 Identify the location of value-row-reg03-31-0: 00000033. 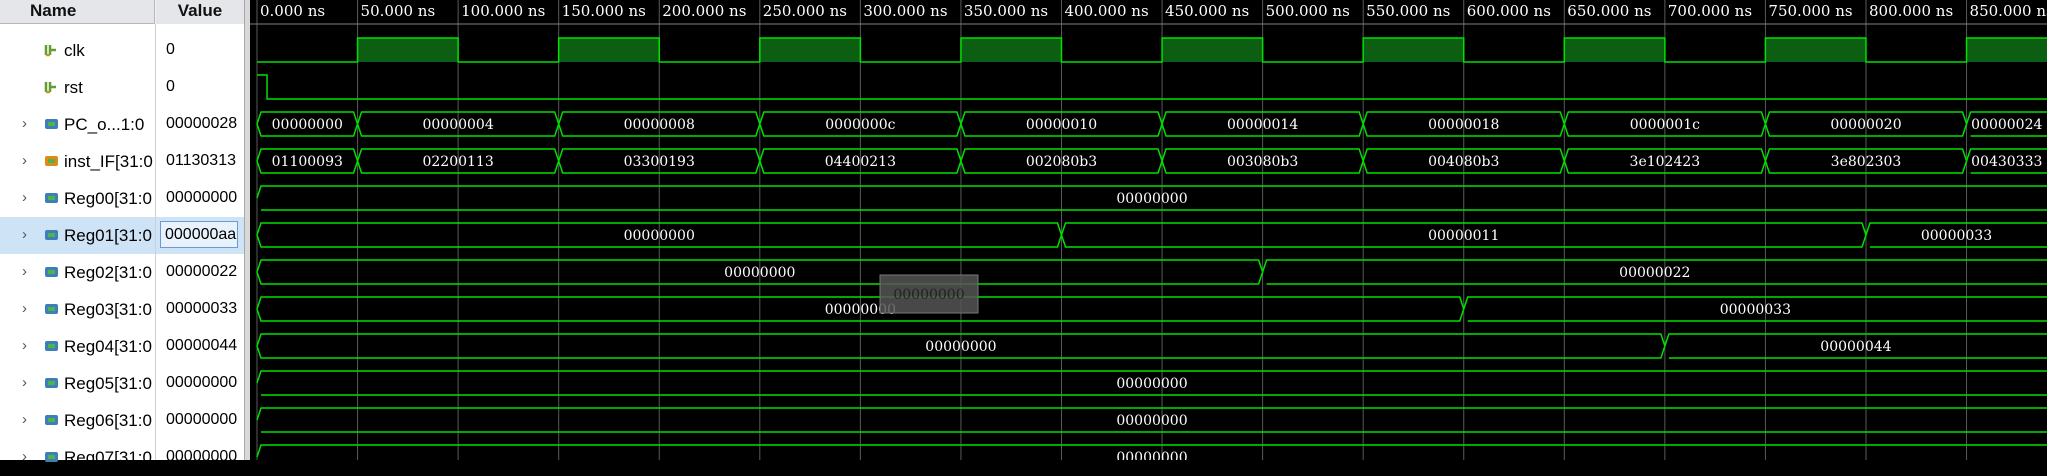
(200, 309).